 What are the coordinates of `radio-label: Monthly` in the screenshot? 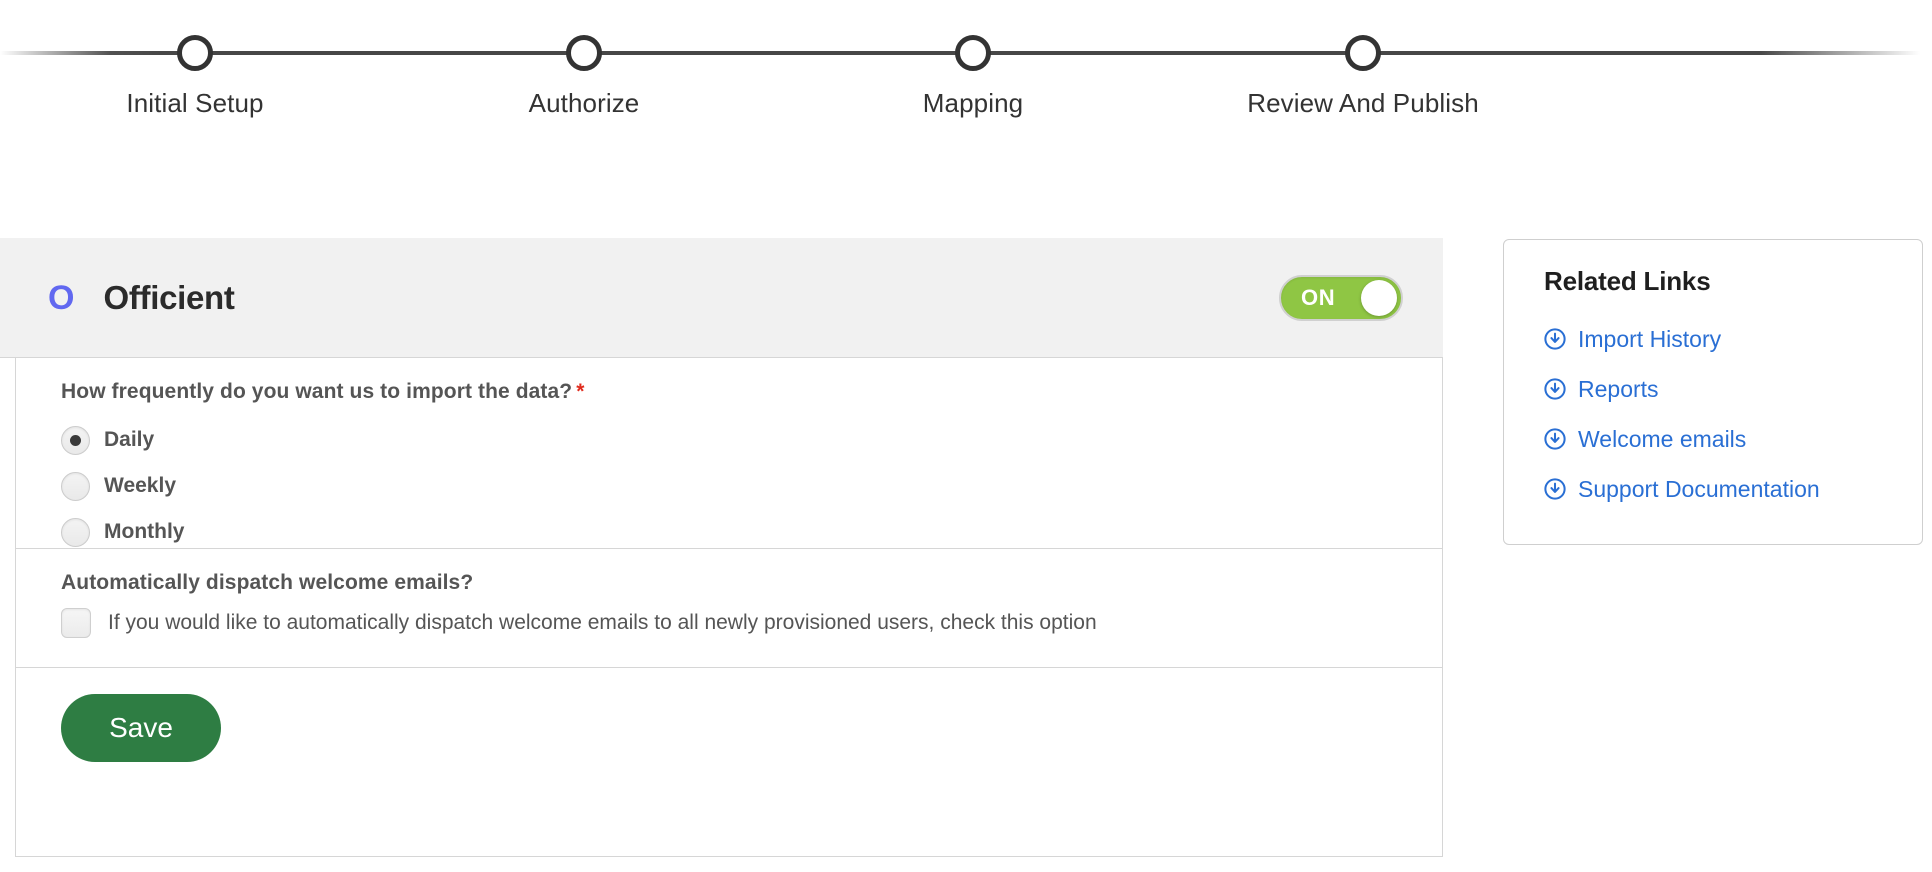 It's located at (144, 531).